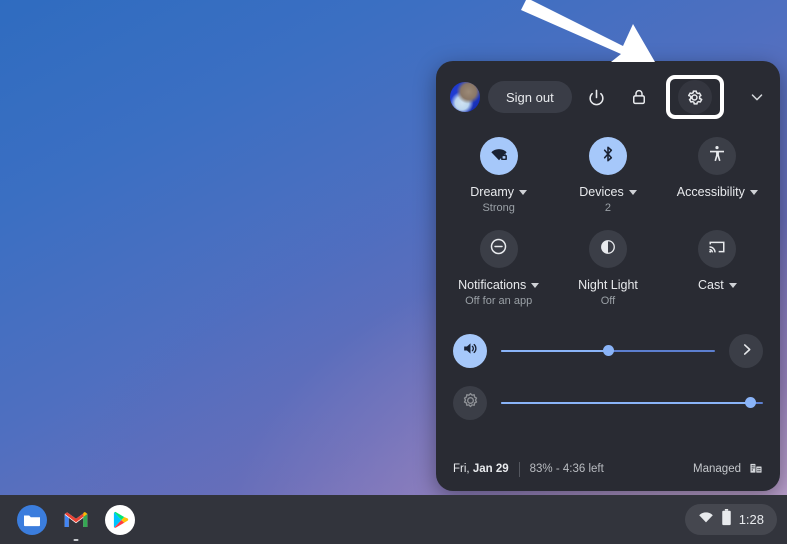 Image resolution: width=787 pixels, height=544 pixels. Describe the element at coordinates (492, 285) in the screenshot. I see `tile-label-text: Notifications` at that location.